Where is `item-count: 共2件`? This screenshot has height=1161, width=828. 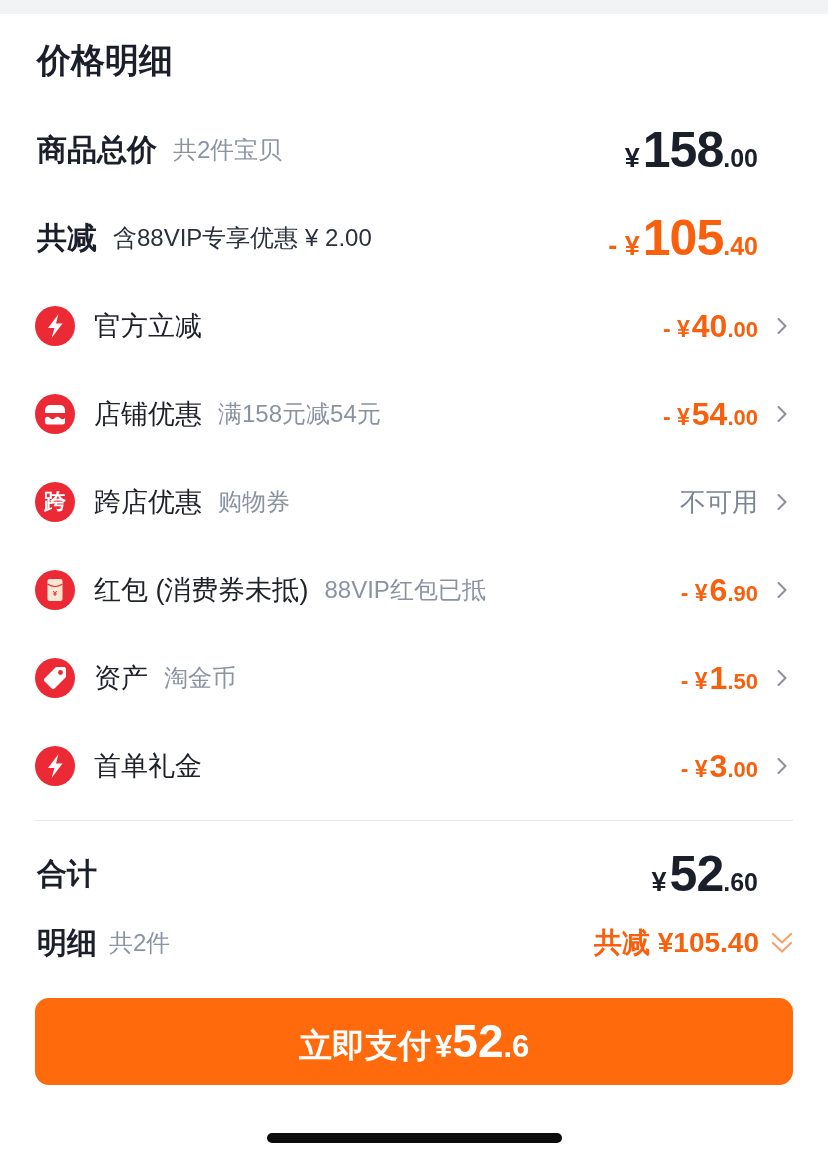 item-count: 共2件 is located at coordinates (140, 943).